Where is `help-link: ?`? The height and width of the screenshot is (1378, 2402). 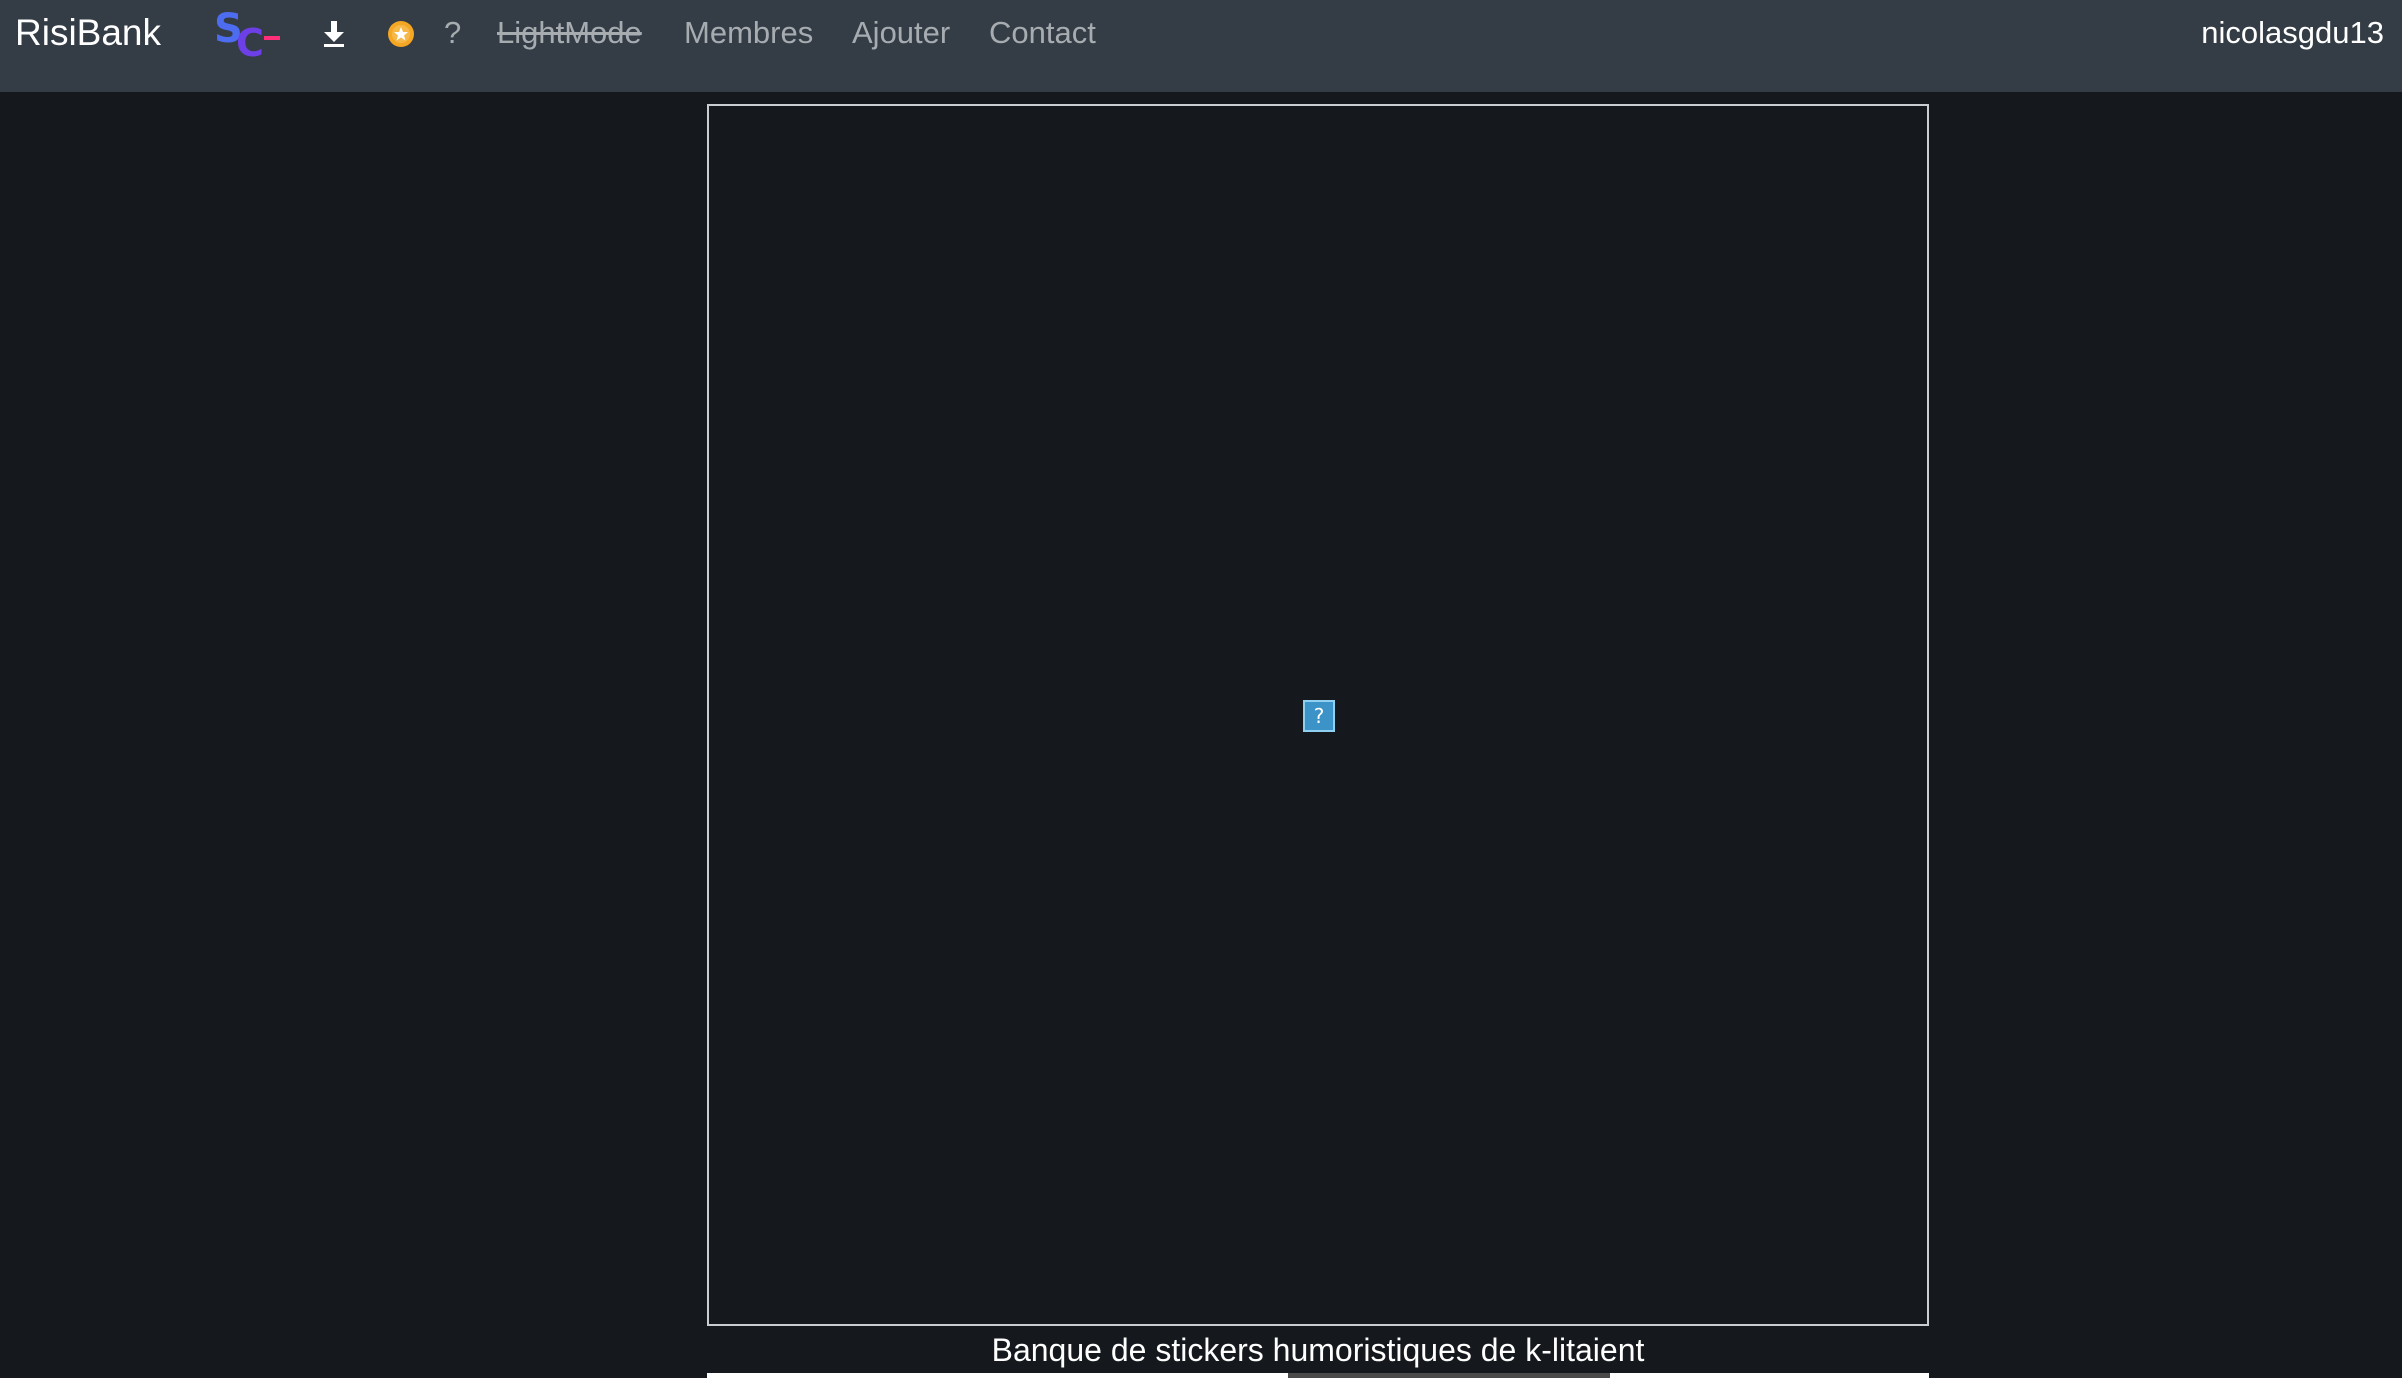 help-link: ? is located at coordinates (452, 33).